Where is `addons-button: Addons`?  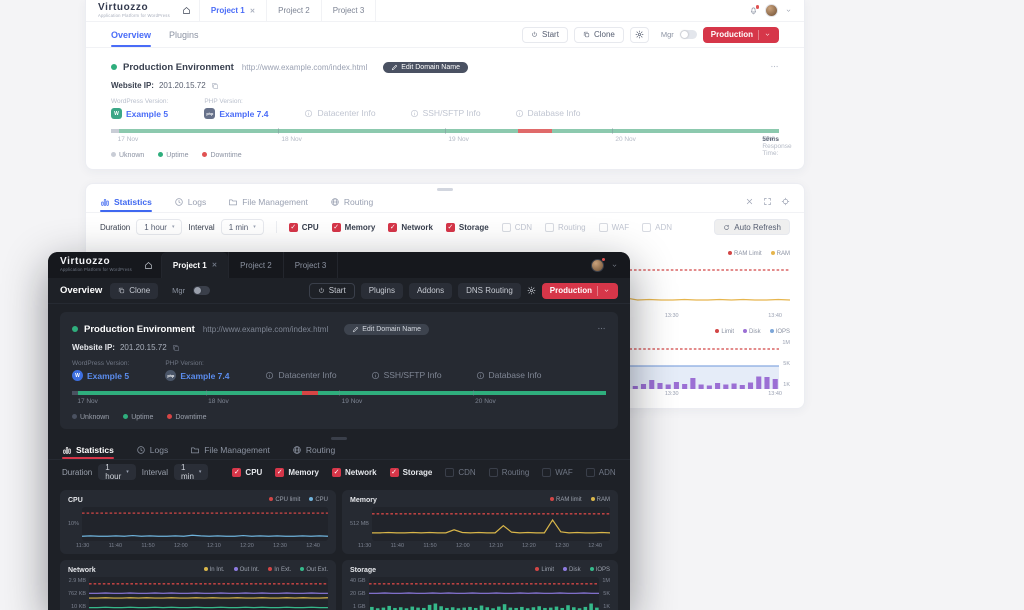
addons-button: Addons is located at coordinates (430, 290).